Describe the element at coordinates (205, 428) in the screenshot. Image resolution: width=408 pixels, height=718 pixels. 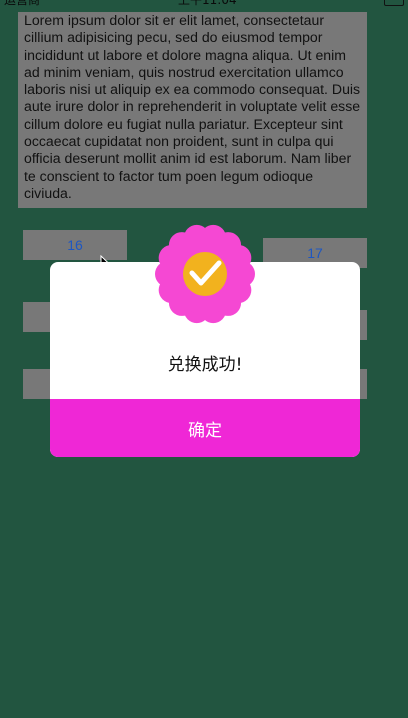
I see `confirm-button: 确定` at that location.